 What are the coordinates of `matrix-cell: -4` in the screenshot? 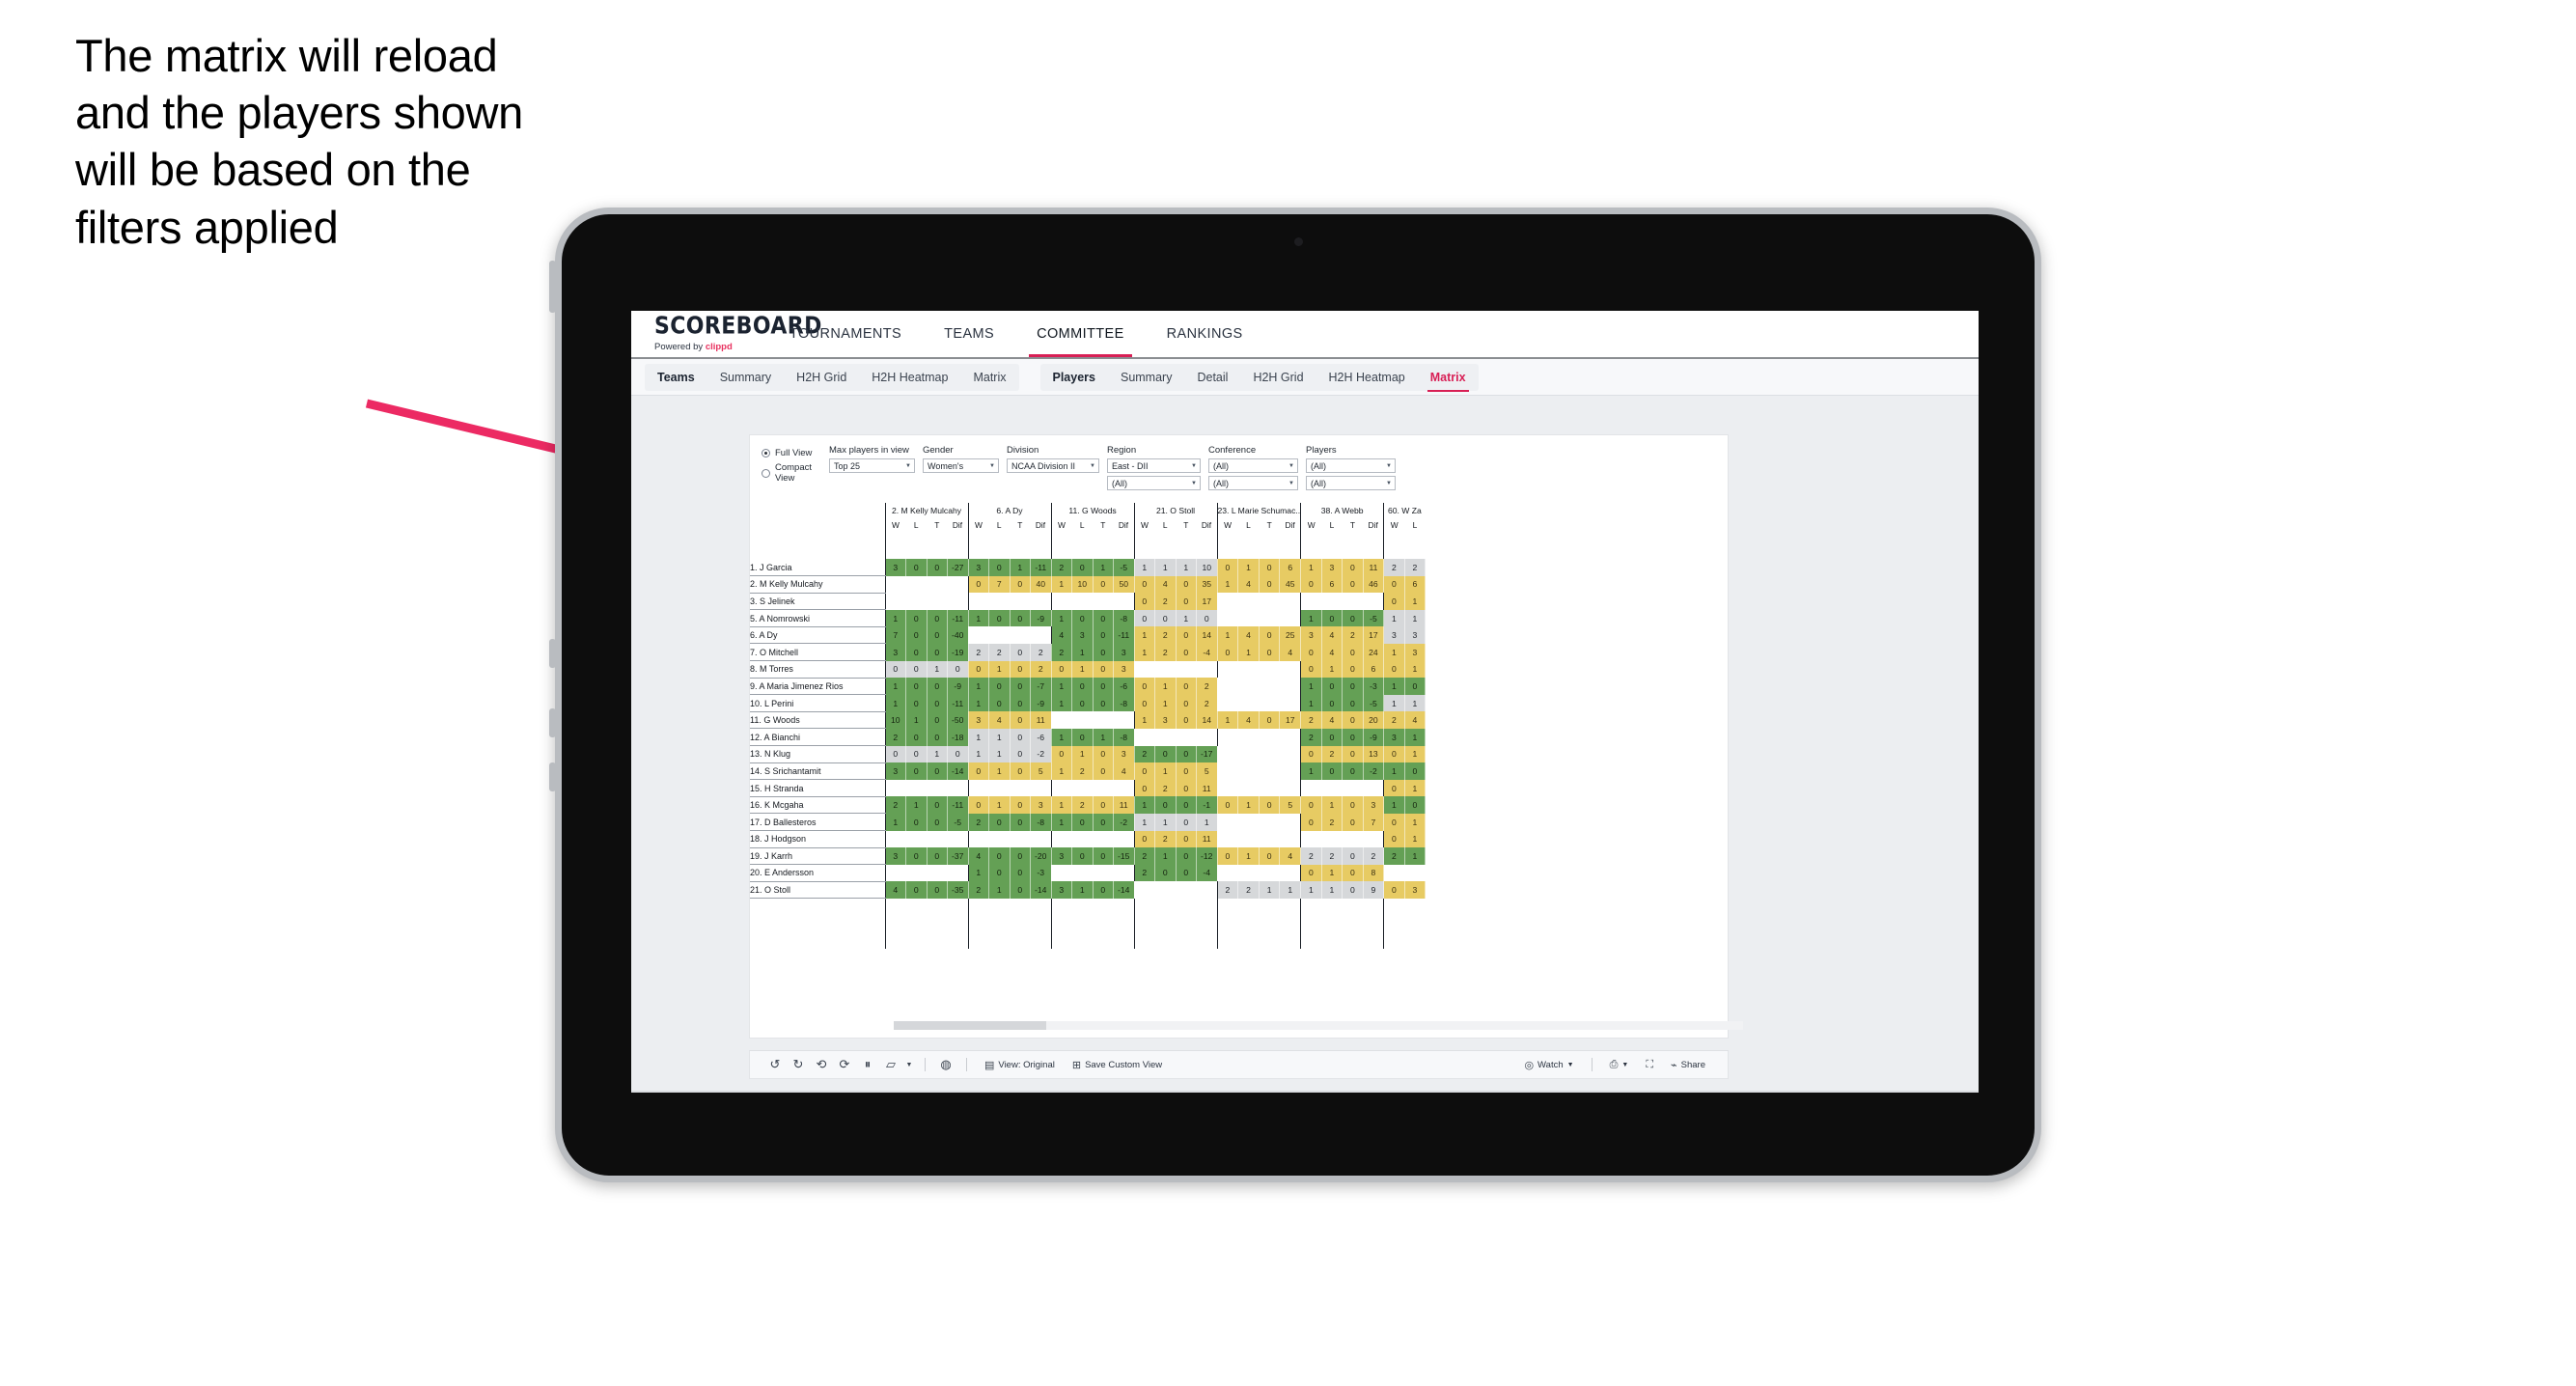 It's located at (1207, 873).